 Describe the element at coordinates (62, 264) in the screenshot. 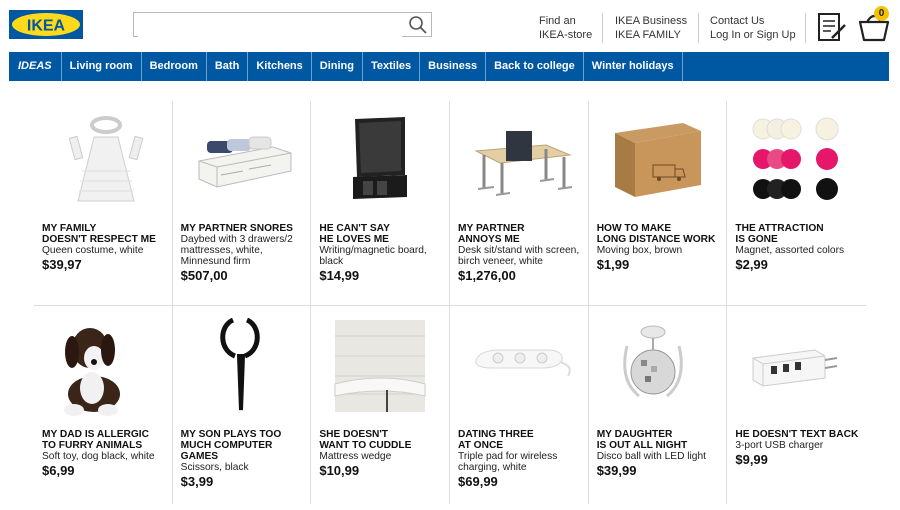

I see `product-price: $39,97` at that location.